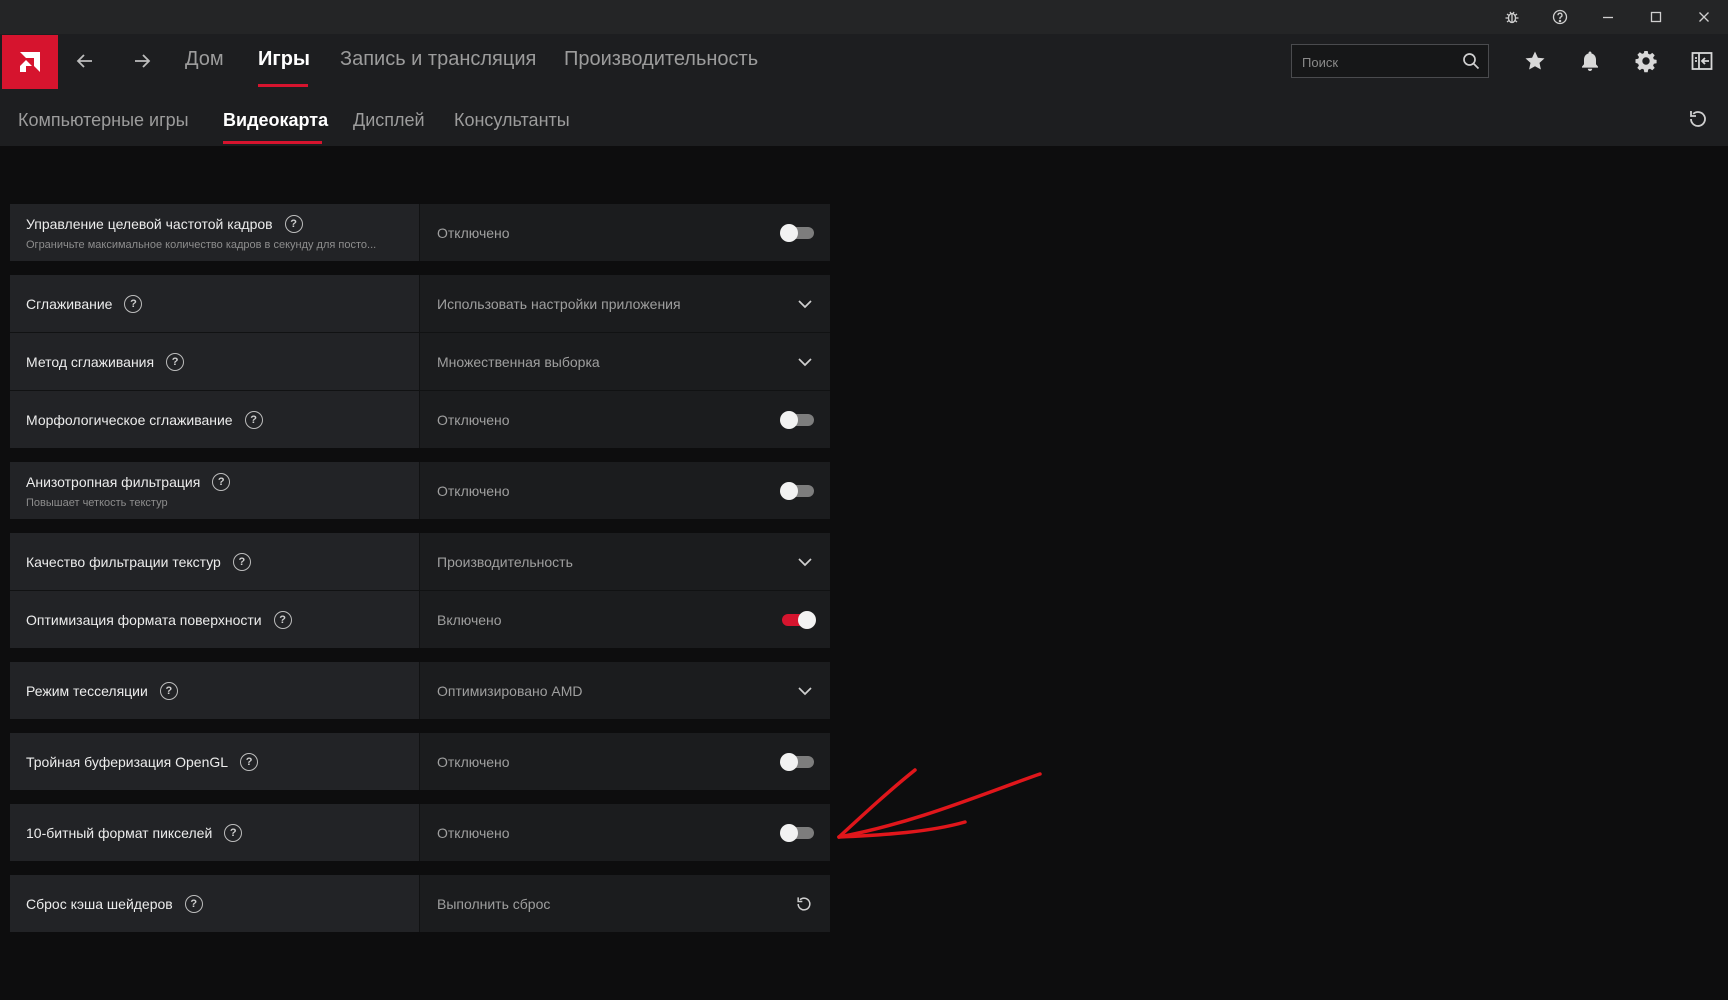  Describe the element at coordinates (119, 832) in the screenshot. I see `setting-label: 10-битный формат пикселей` at that location.